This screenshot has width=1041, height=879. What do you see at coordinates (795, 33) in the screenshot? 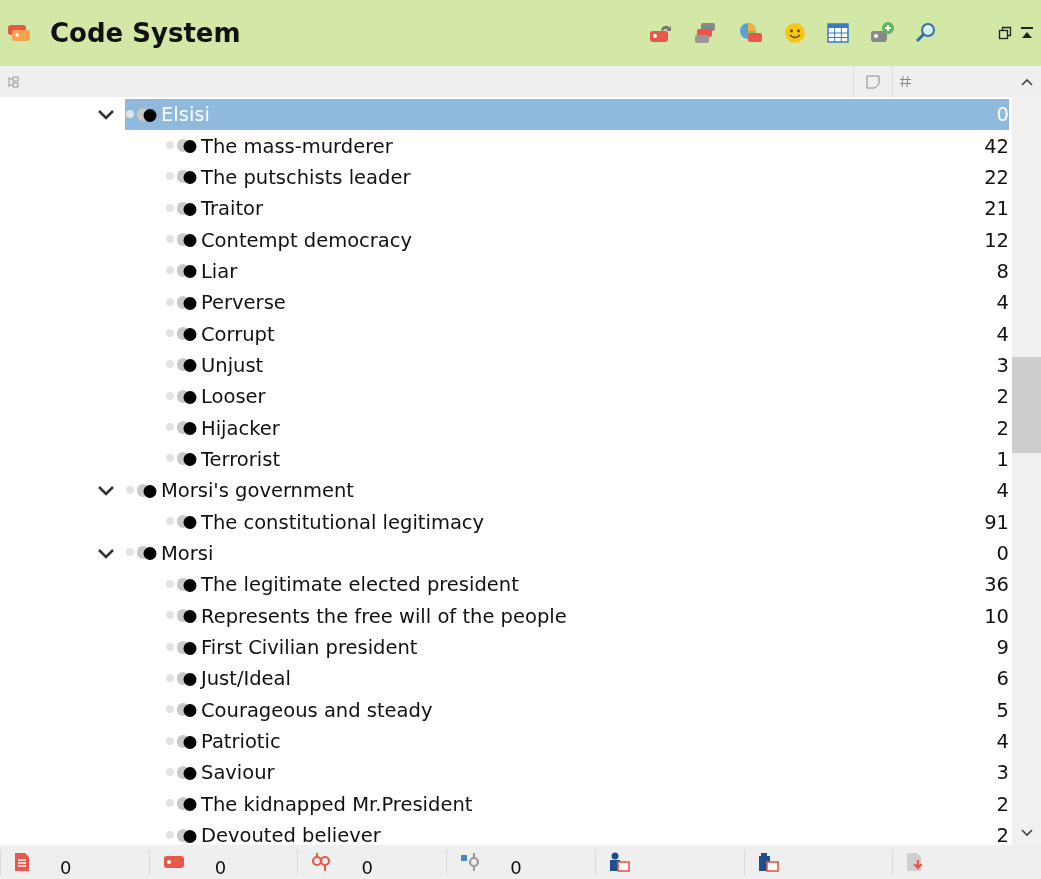
I see `smiley-icon` at bounding box center [795, 33].